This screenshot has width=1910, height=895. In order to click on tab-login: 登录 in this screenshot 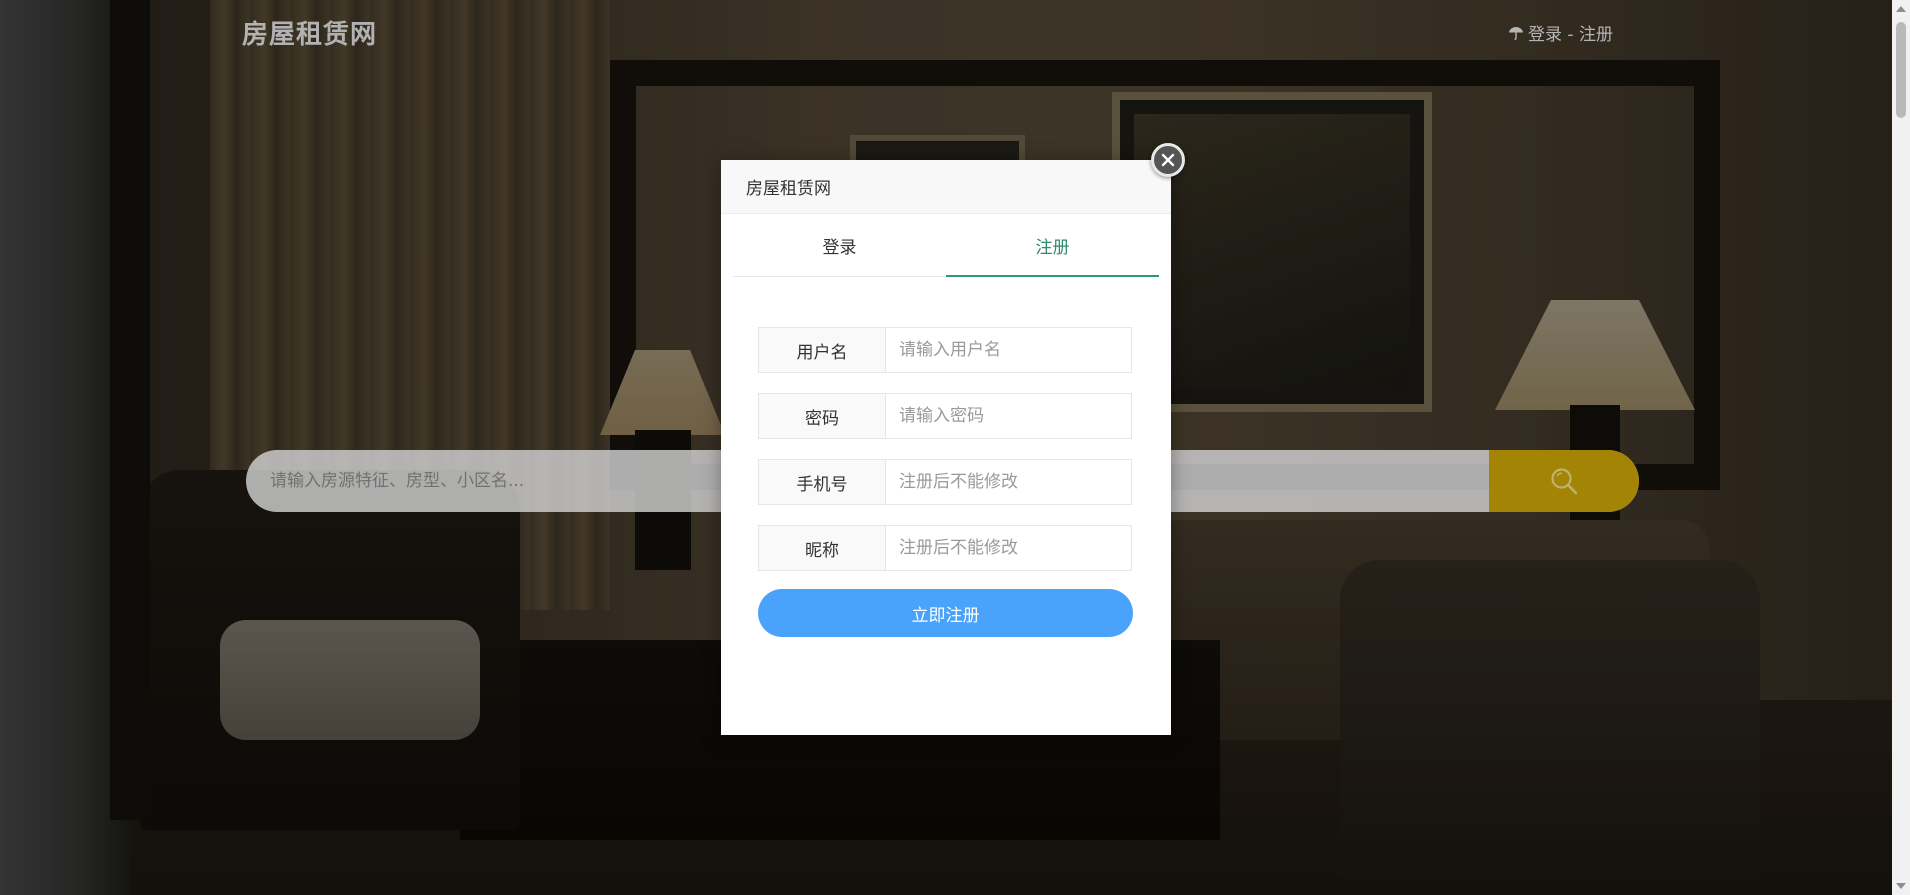, I will do `click(839, 245)`.